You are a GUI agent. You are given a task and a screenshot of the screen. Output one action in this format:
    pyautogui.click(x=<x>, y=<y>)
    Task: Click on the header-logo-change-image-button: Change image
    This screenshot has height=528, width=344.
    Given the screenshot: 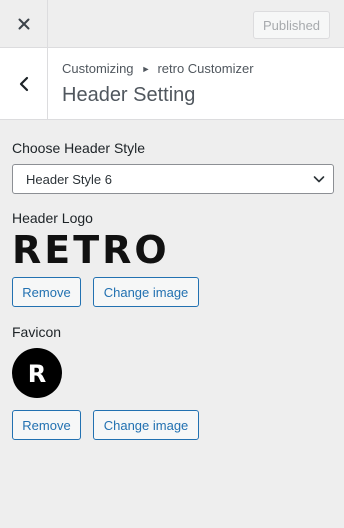 What is the action you would take?
    pyautogui.click(x=146, y=292)
    